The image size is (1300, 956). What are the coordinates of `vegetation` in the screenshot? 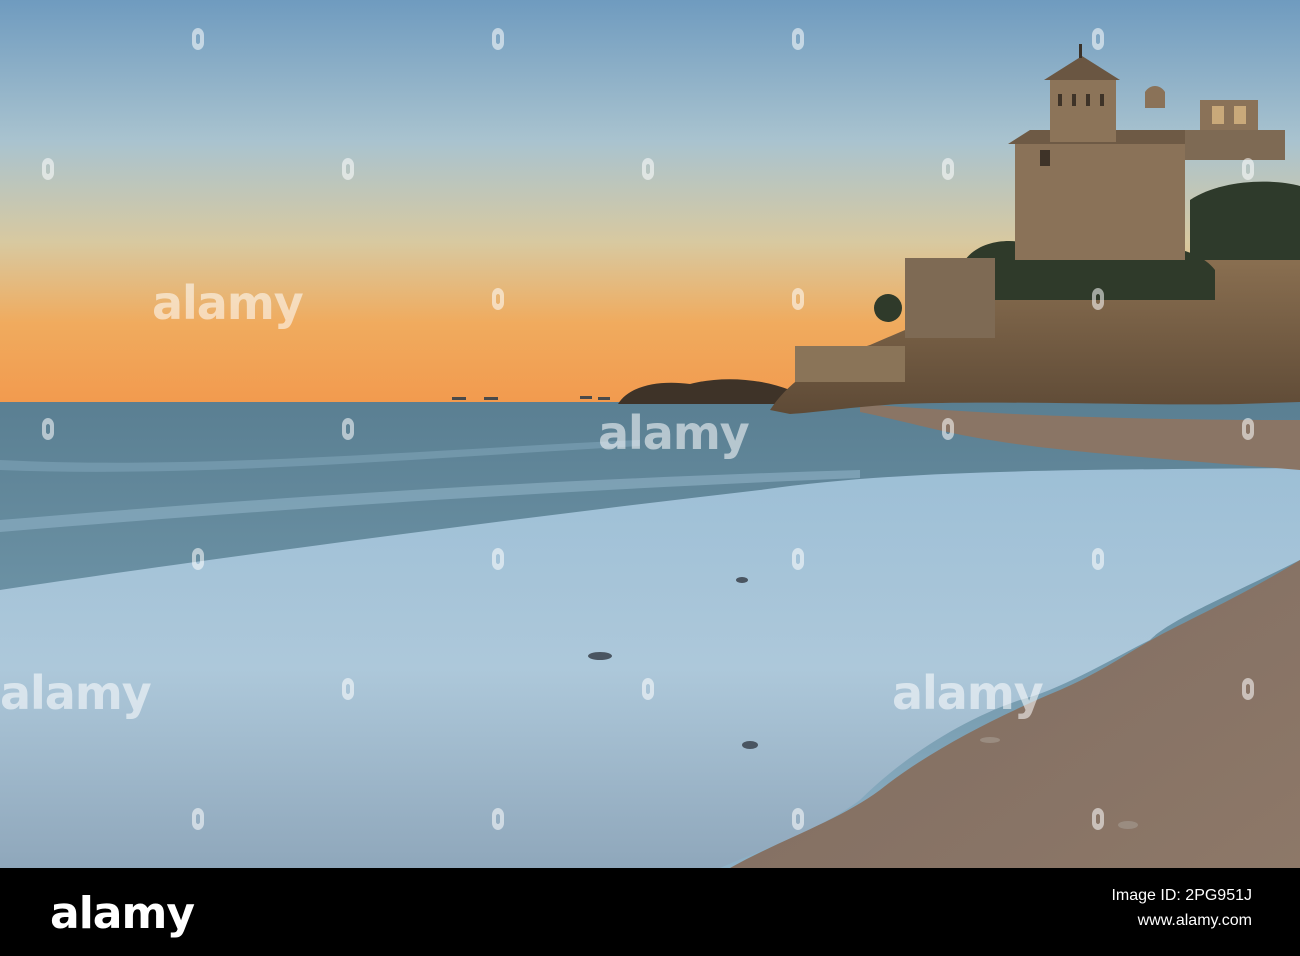 It's located at (1245, 220).